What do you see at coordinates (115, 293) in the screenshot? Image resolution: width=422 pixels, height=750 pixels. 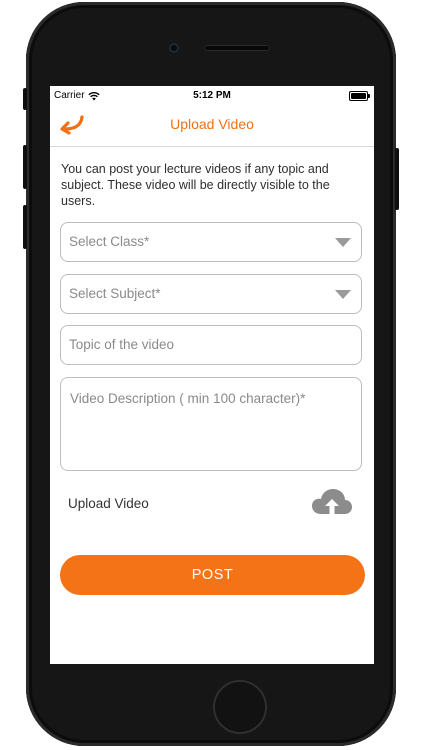 I see `select-subject-placeholder: Select Subject*` at bounding box center [115, 293].